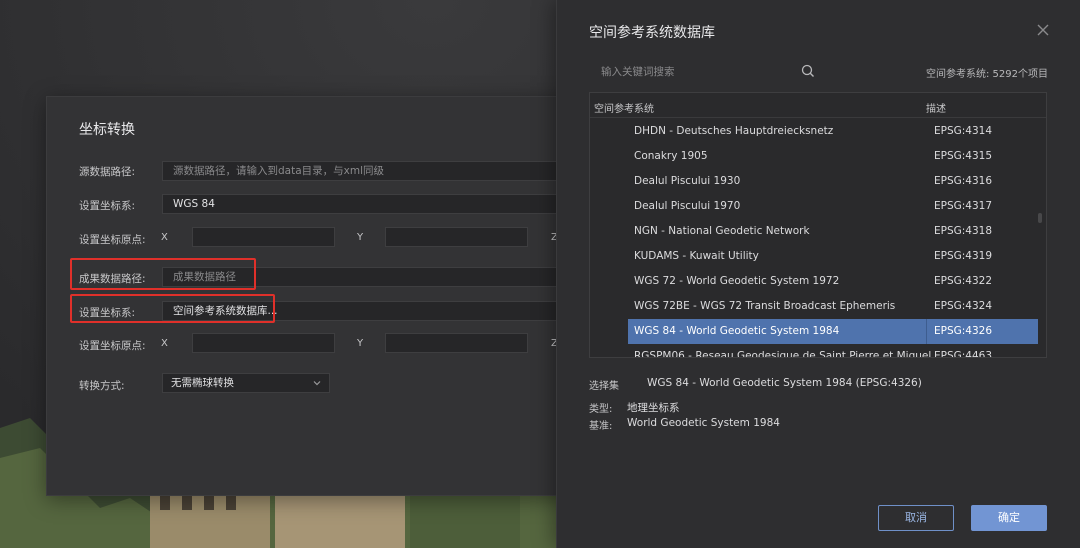  What do you see at coordinates (963, 231) in the screenshot?
I see `srs-code: EPSG:4318` at bounding box center [963, 231].